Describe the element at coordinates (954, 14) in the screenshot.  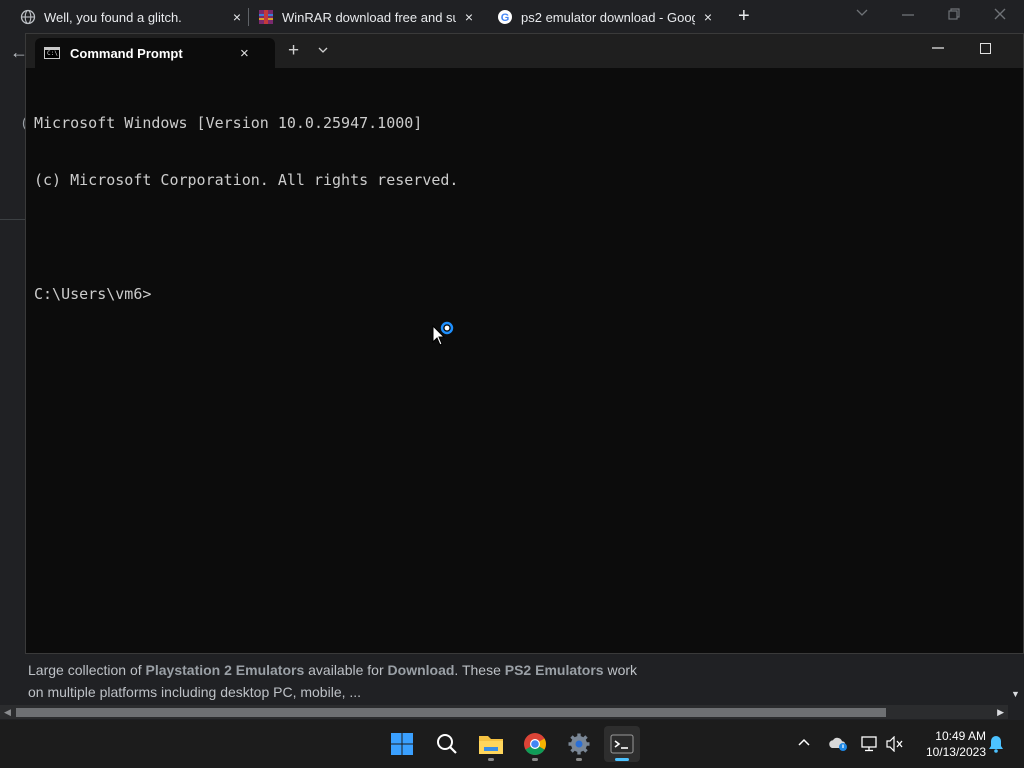
I see `restore-icon` at that location.